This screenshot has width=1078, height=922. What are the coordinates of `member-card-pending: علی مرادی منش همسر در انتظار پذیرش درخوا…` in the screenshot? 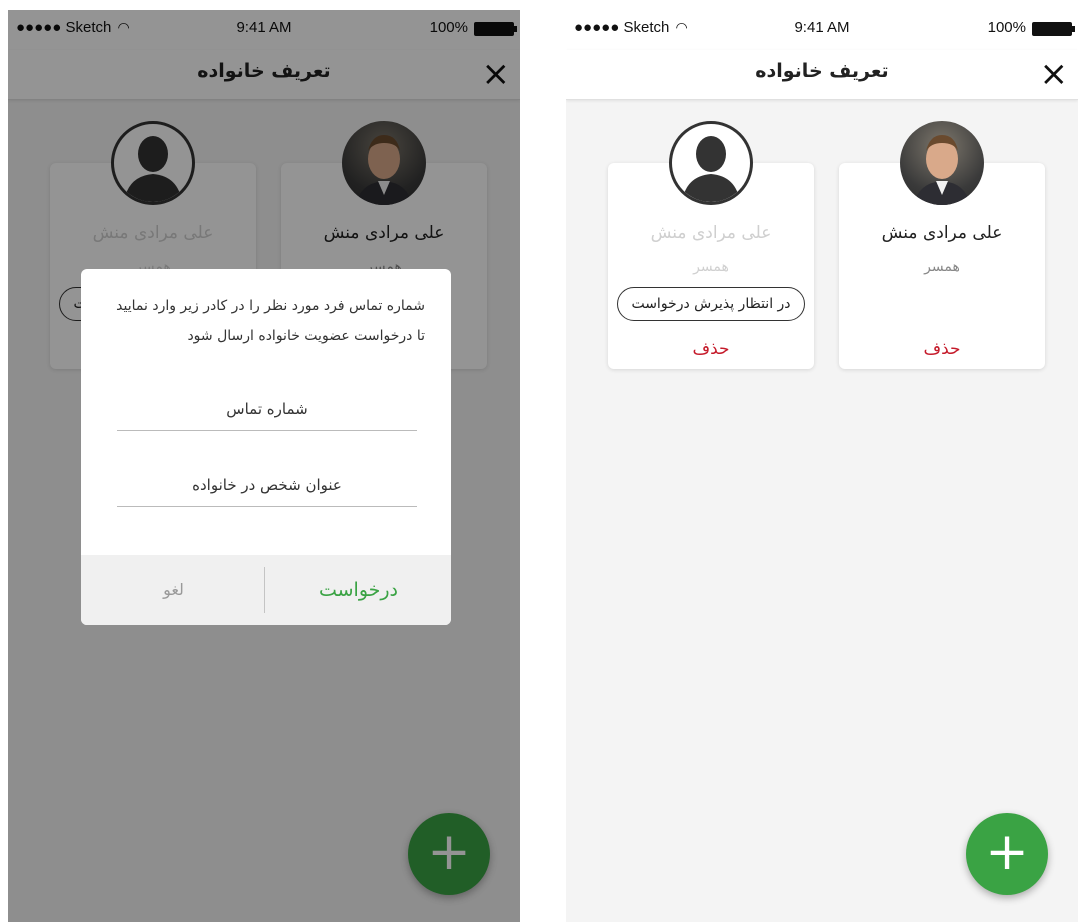 It's located at (711, 245).